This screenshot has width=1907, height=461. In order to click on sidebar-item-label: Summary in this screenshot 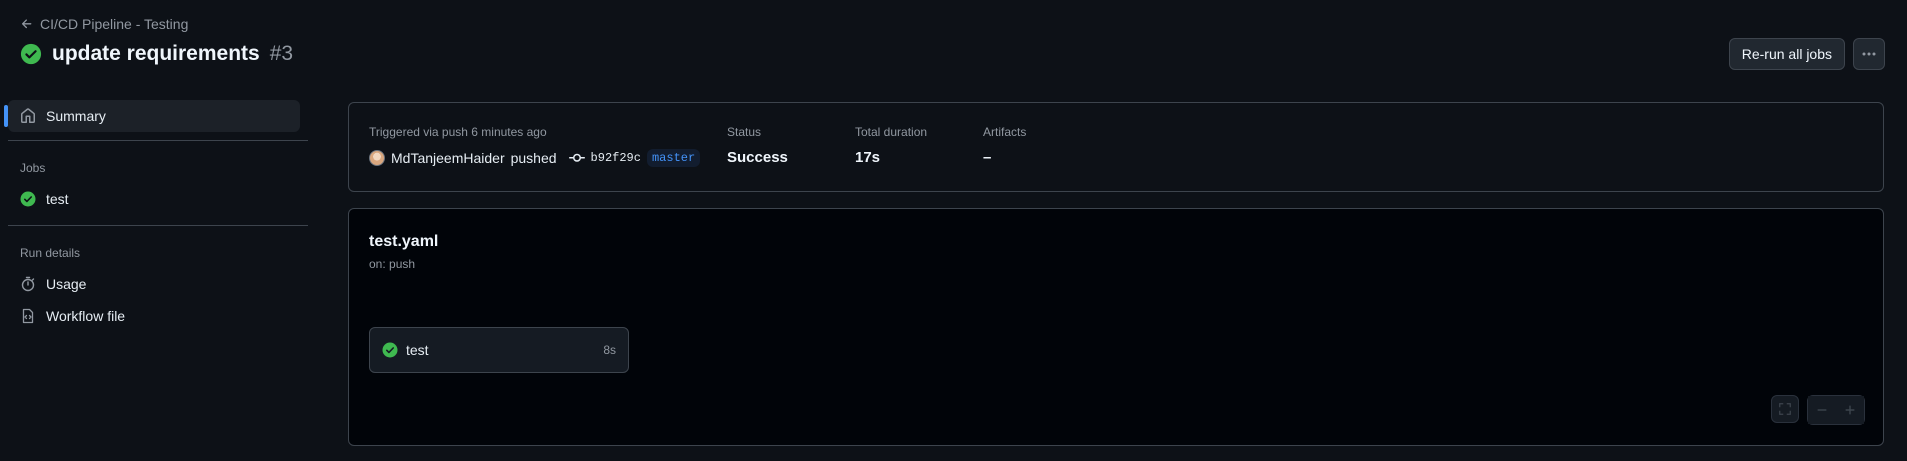, I will do `click(76, 116)`.